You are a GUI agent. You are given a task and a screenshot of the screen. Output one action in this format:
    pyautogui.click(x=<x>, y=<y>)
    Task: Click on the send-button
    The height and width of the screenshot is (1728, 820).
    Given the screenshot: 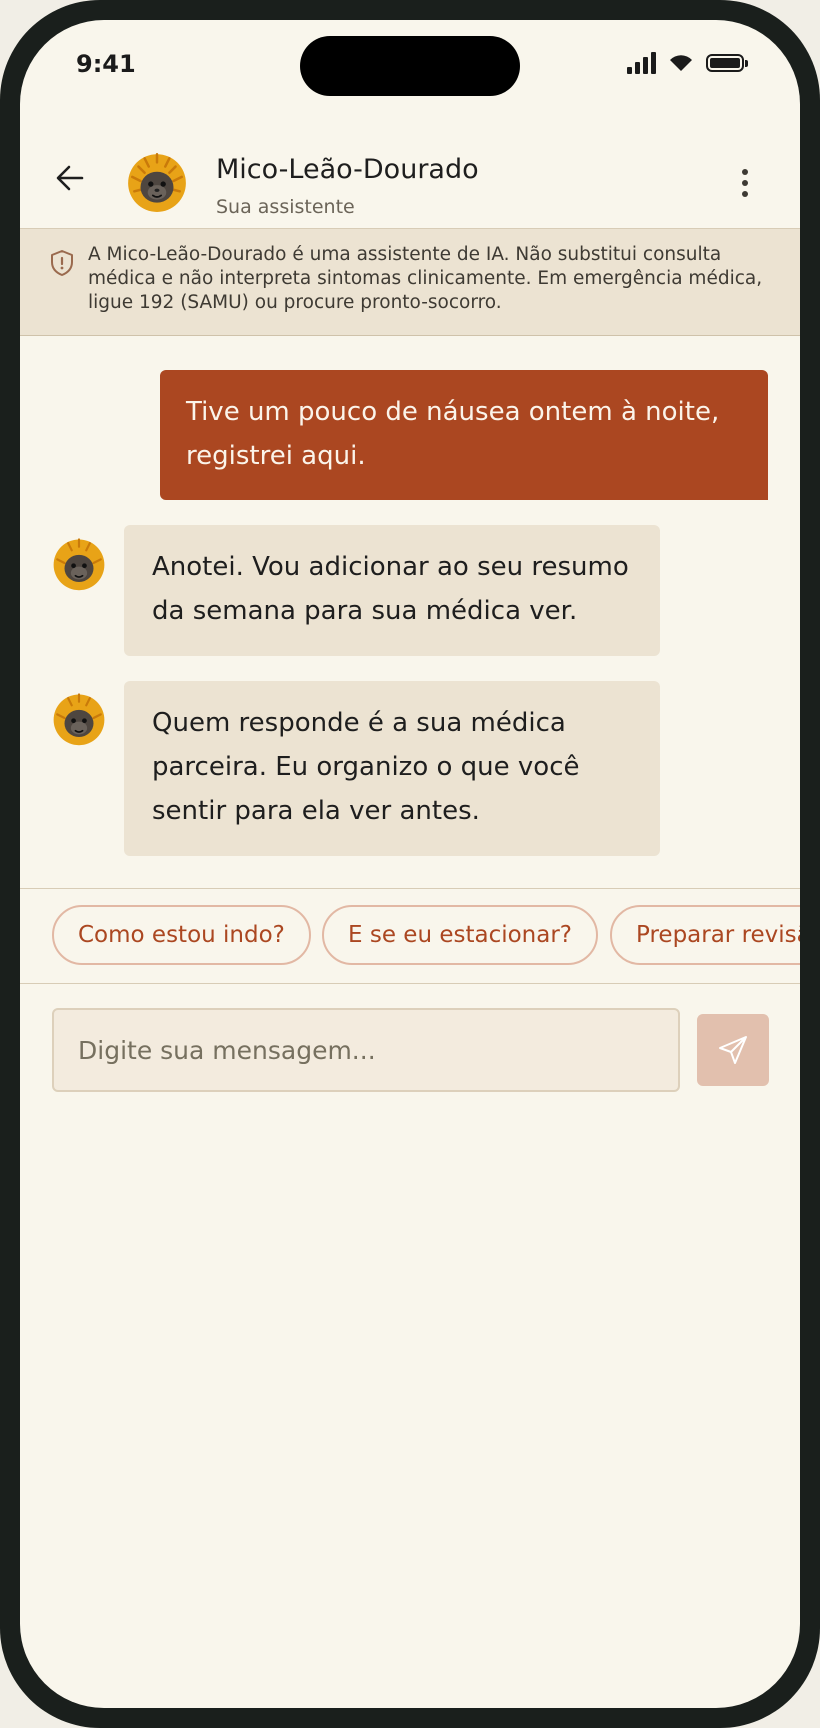 What is the action you would take?
    pyautogui.click(x=733, y=1050)
    